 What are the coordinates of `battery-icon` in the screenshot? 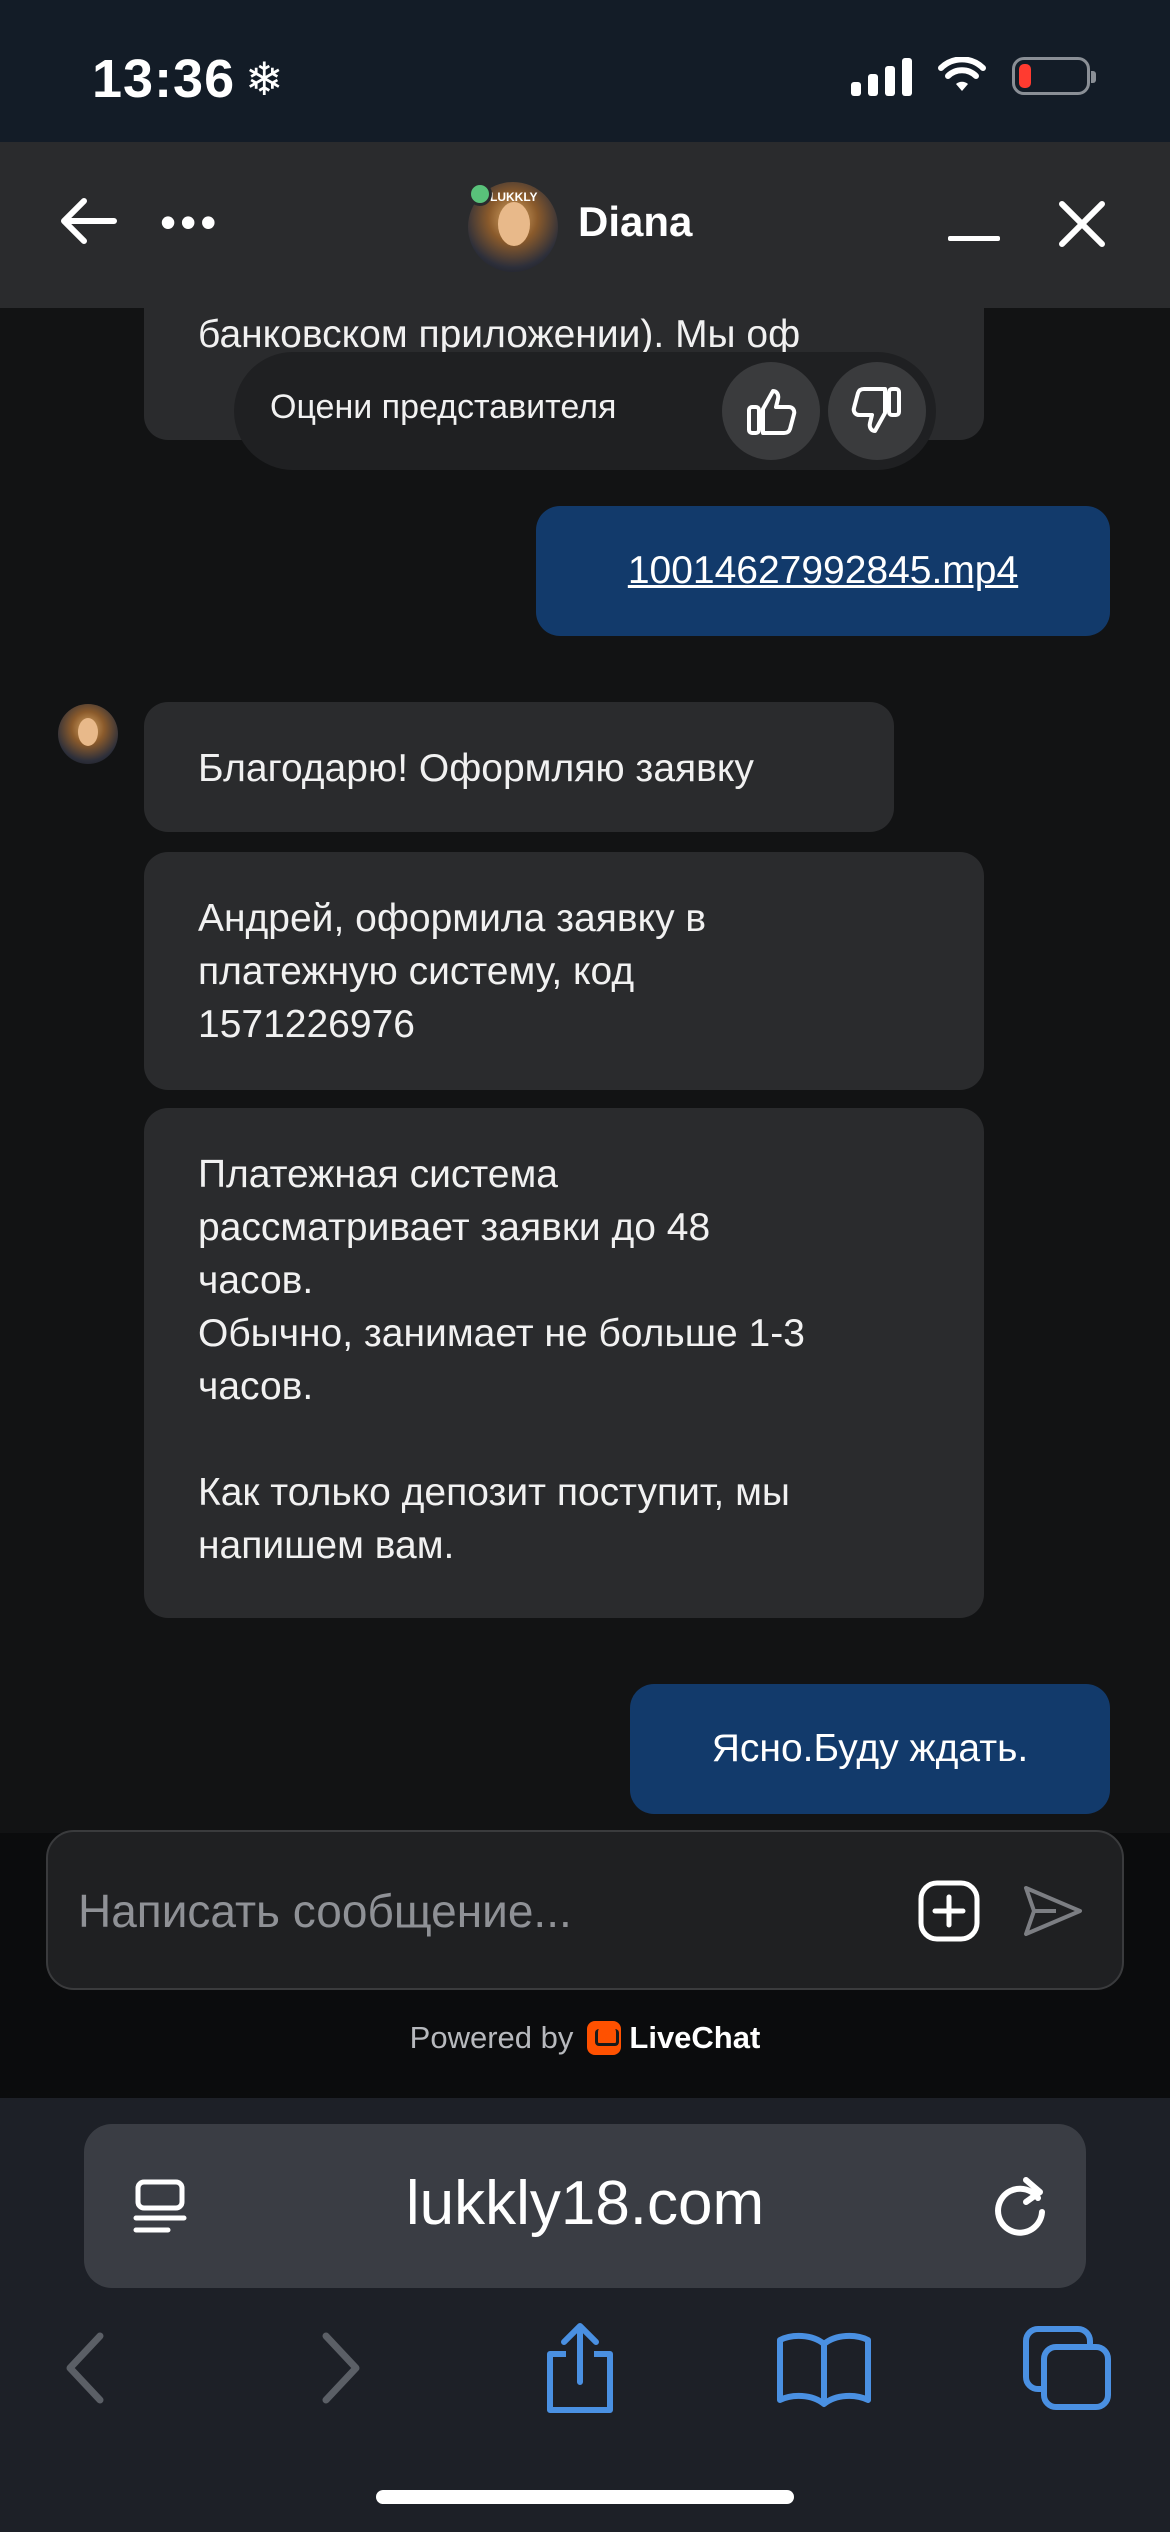 It's located at (1054, 76).